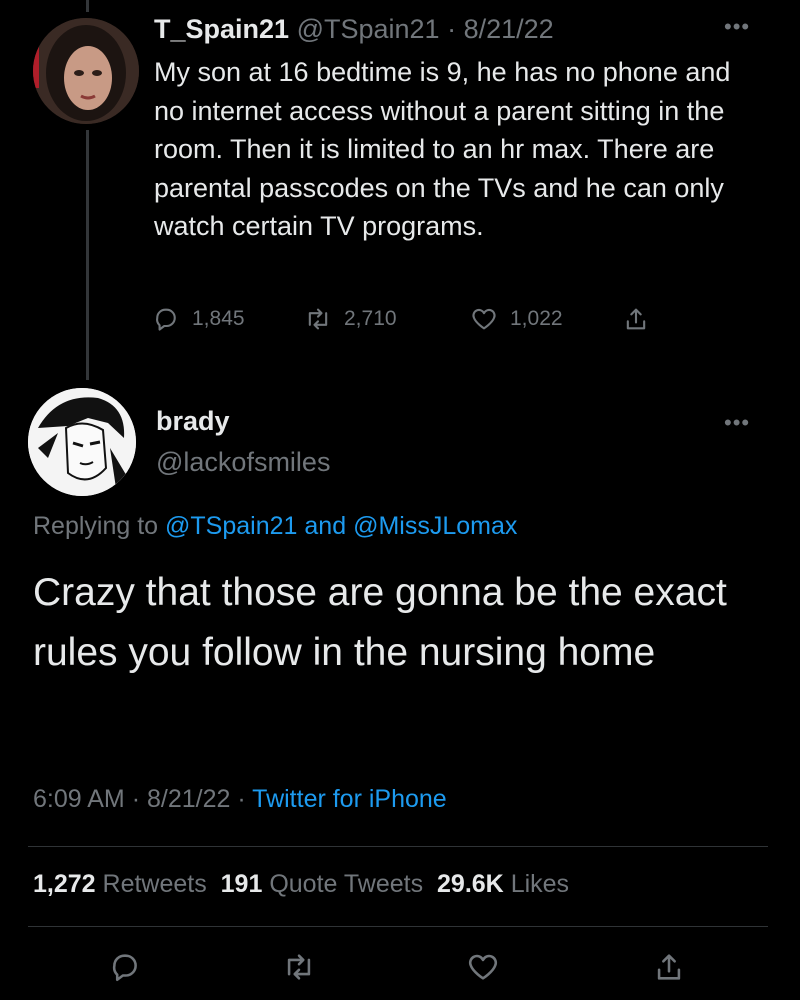  What do you see at coordinates (221, 29) in the screenshot?
I see `tweet1-display-name: T_Spain21` at bounding box center [221, 29].